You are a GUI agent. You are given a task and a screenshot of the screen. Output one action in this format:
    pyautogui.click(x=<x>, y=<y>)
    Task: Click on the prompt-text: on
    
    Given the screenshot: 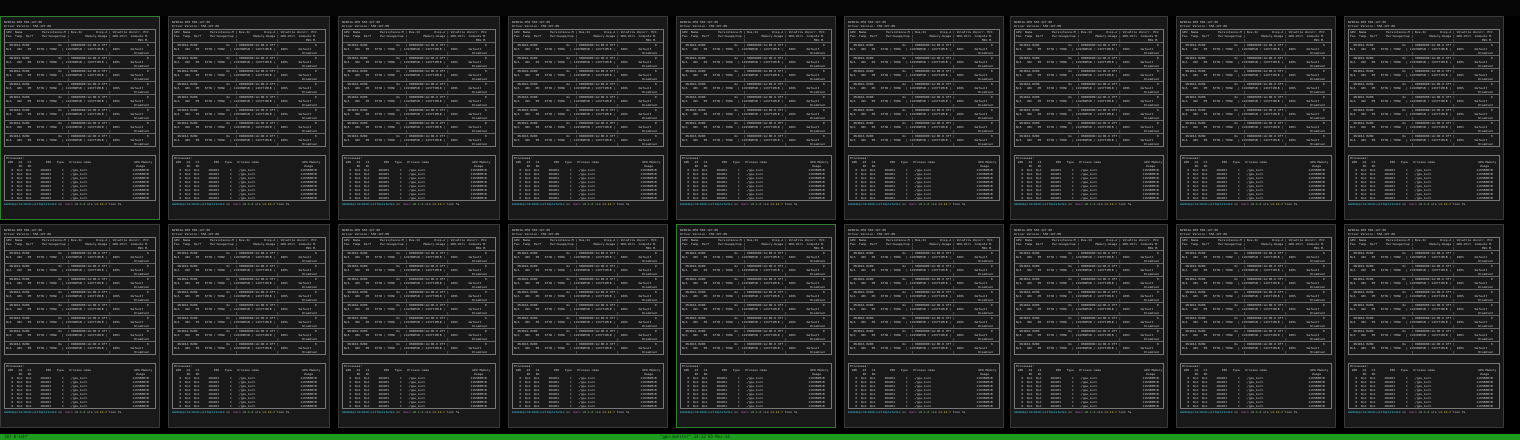 What is the action you would take?
    pyautogui.click(x=60, y=204)
    